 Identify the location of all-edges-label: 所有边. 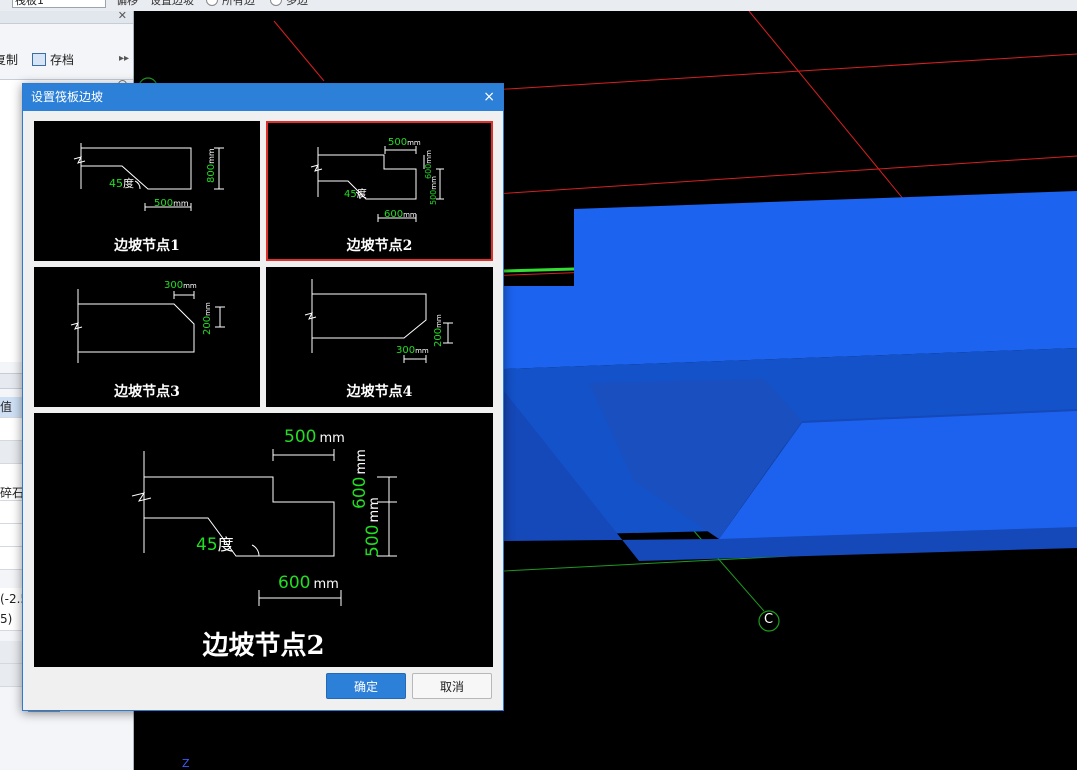
(238, 3).